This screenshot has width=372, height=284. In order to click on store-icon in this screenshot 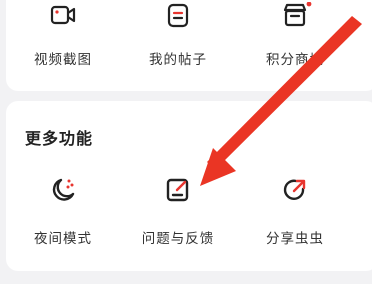, I will do `click(297, 14)`.